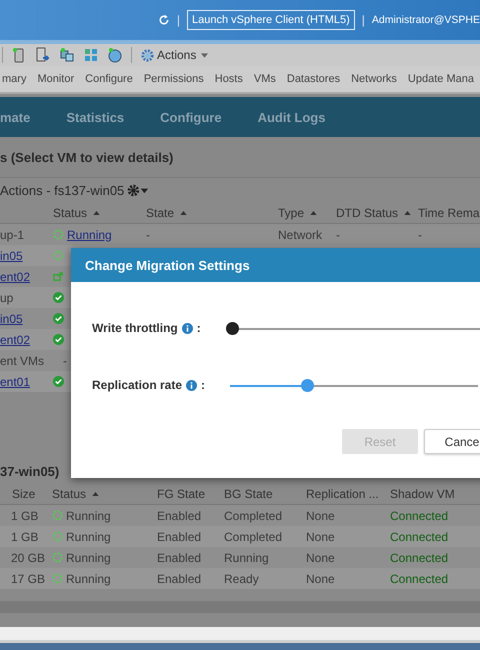 The image size is (480, 650). I want to click on nav-tab: Configure, so click(191, 117).